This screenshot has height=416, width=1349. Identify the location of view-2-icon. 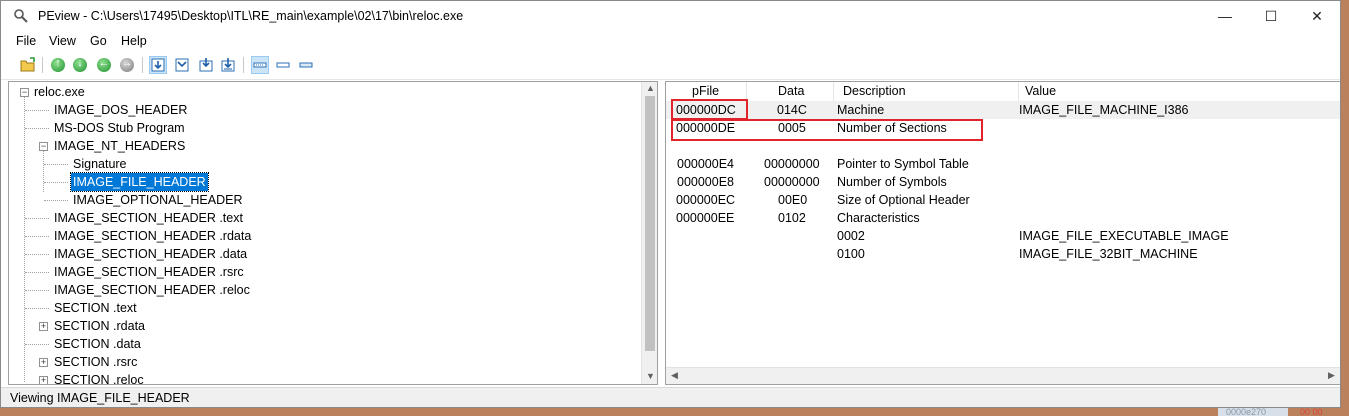
(182, 65).